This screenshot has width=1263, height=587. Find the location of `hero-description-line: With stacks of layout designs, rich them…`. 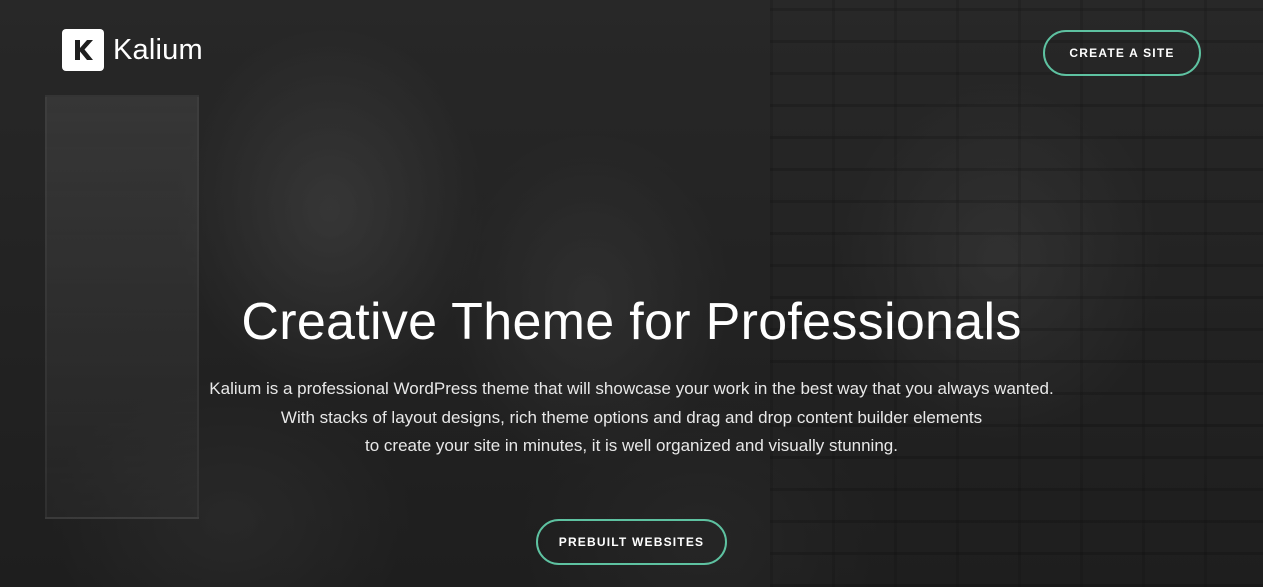

hero-description-line: With stacks of layout designs, rich them… is located at coordinates (631, 417).